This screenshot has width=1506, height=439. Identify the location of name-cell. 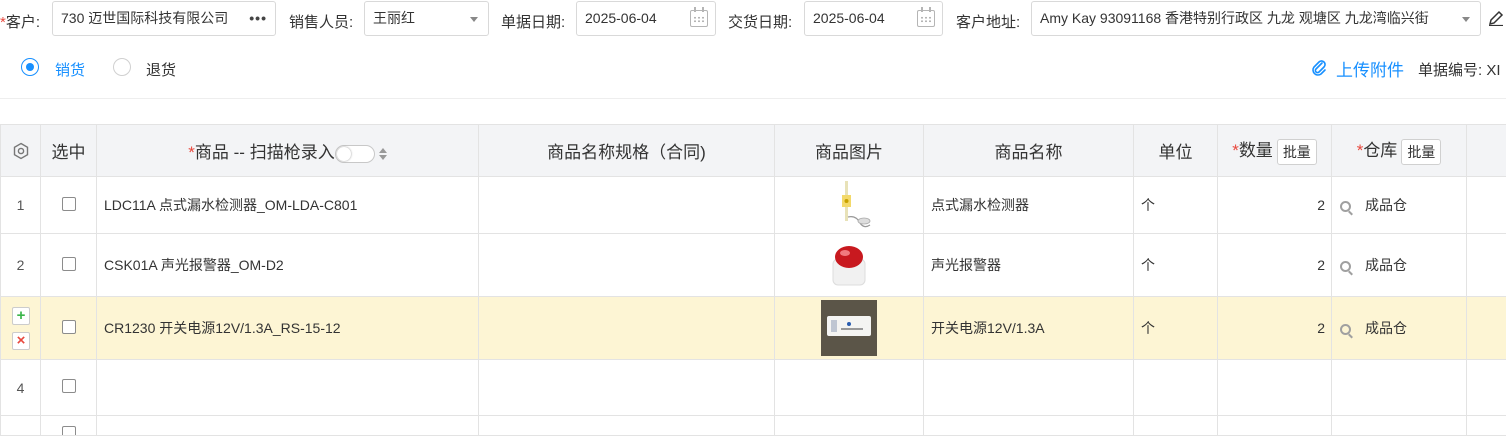
(1028, 387).